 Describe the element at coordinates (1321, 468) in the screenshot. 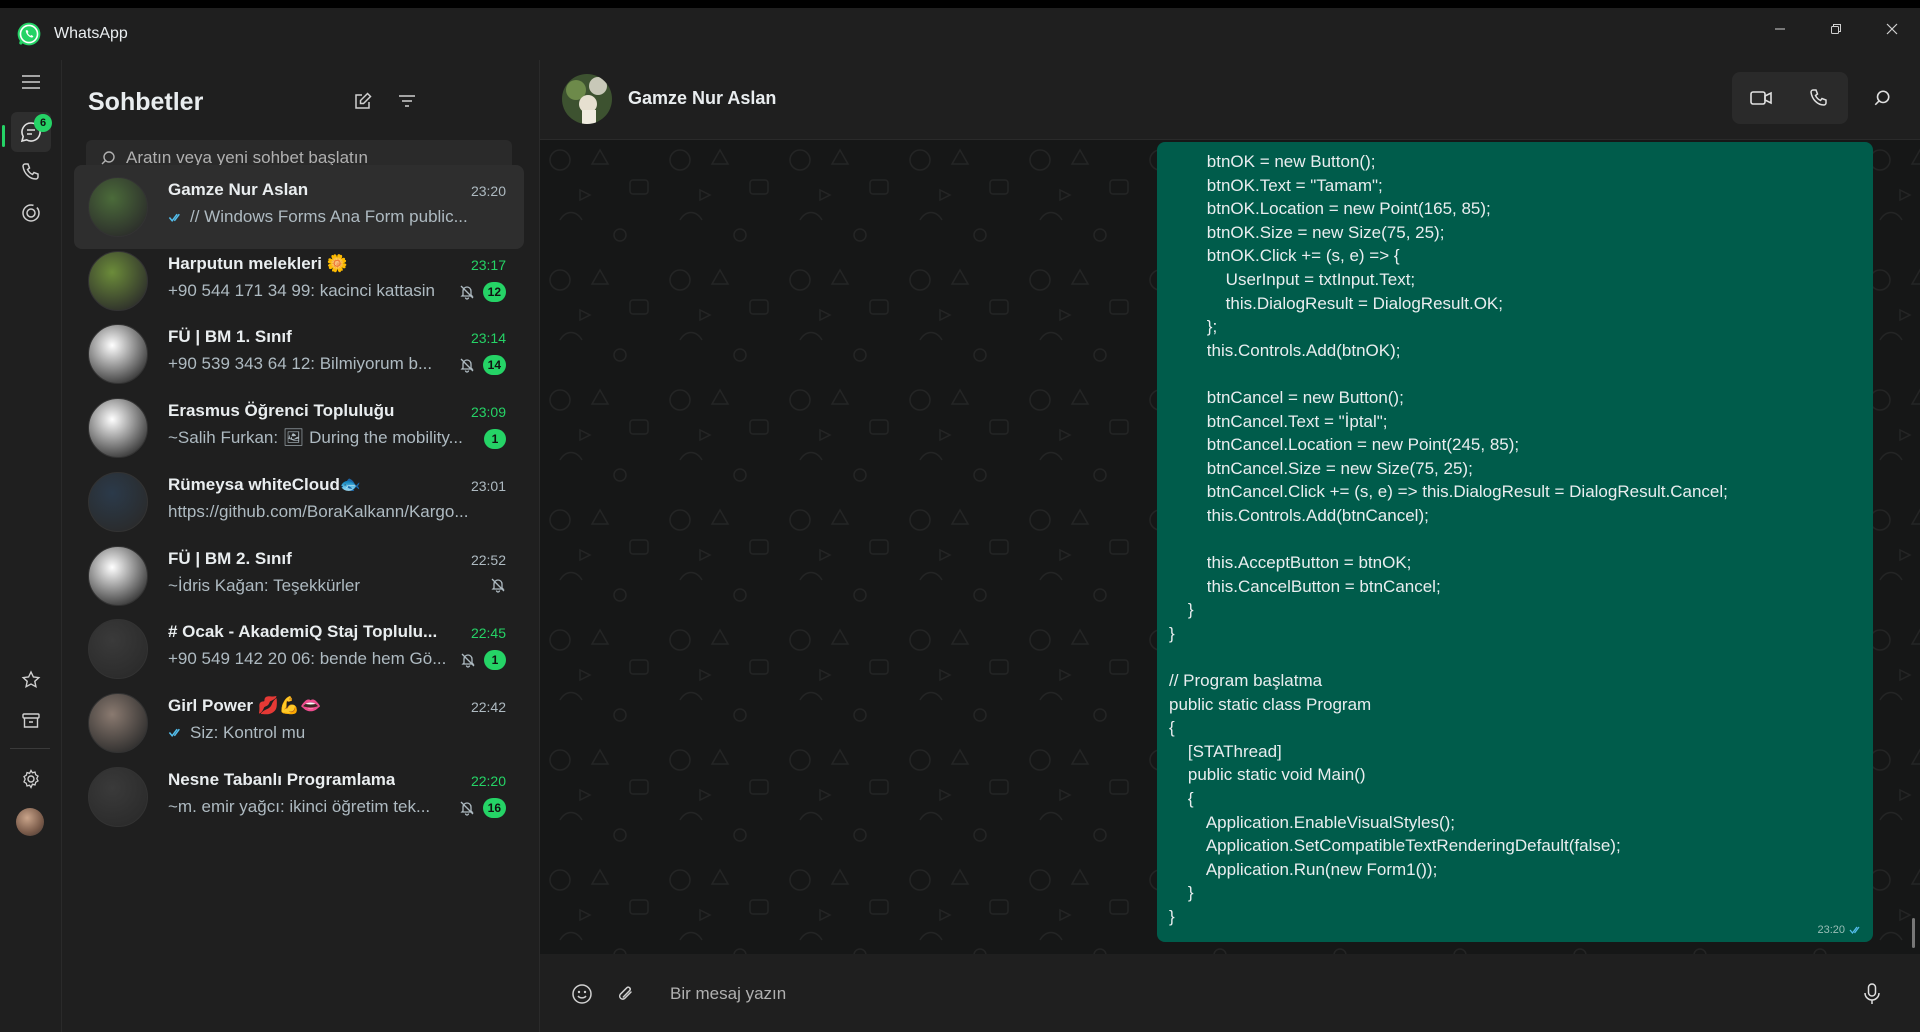

I see `code-line: btnCancel.Size = new Size(75, 25);` at that location.